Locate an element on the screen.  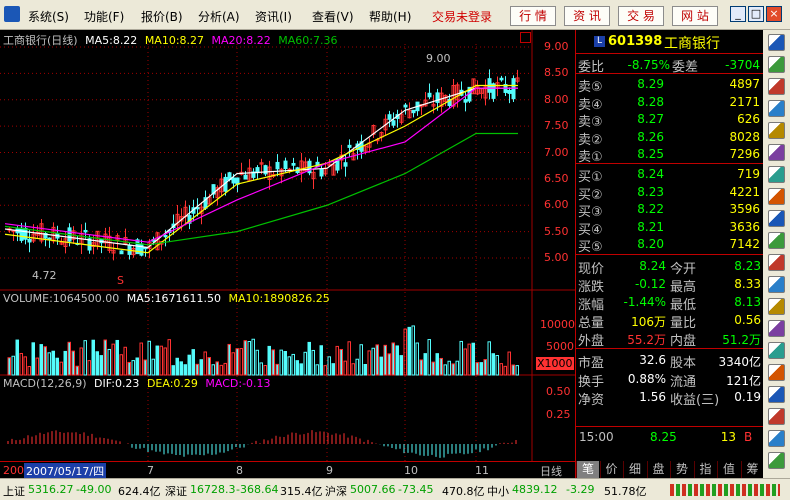
sh-amount: 624.4亿 is located at coordinates (139, 491).